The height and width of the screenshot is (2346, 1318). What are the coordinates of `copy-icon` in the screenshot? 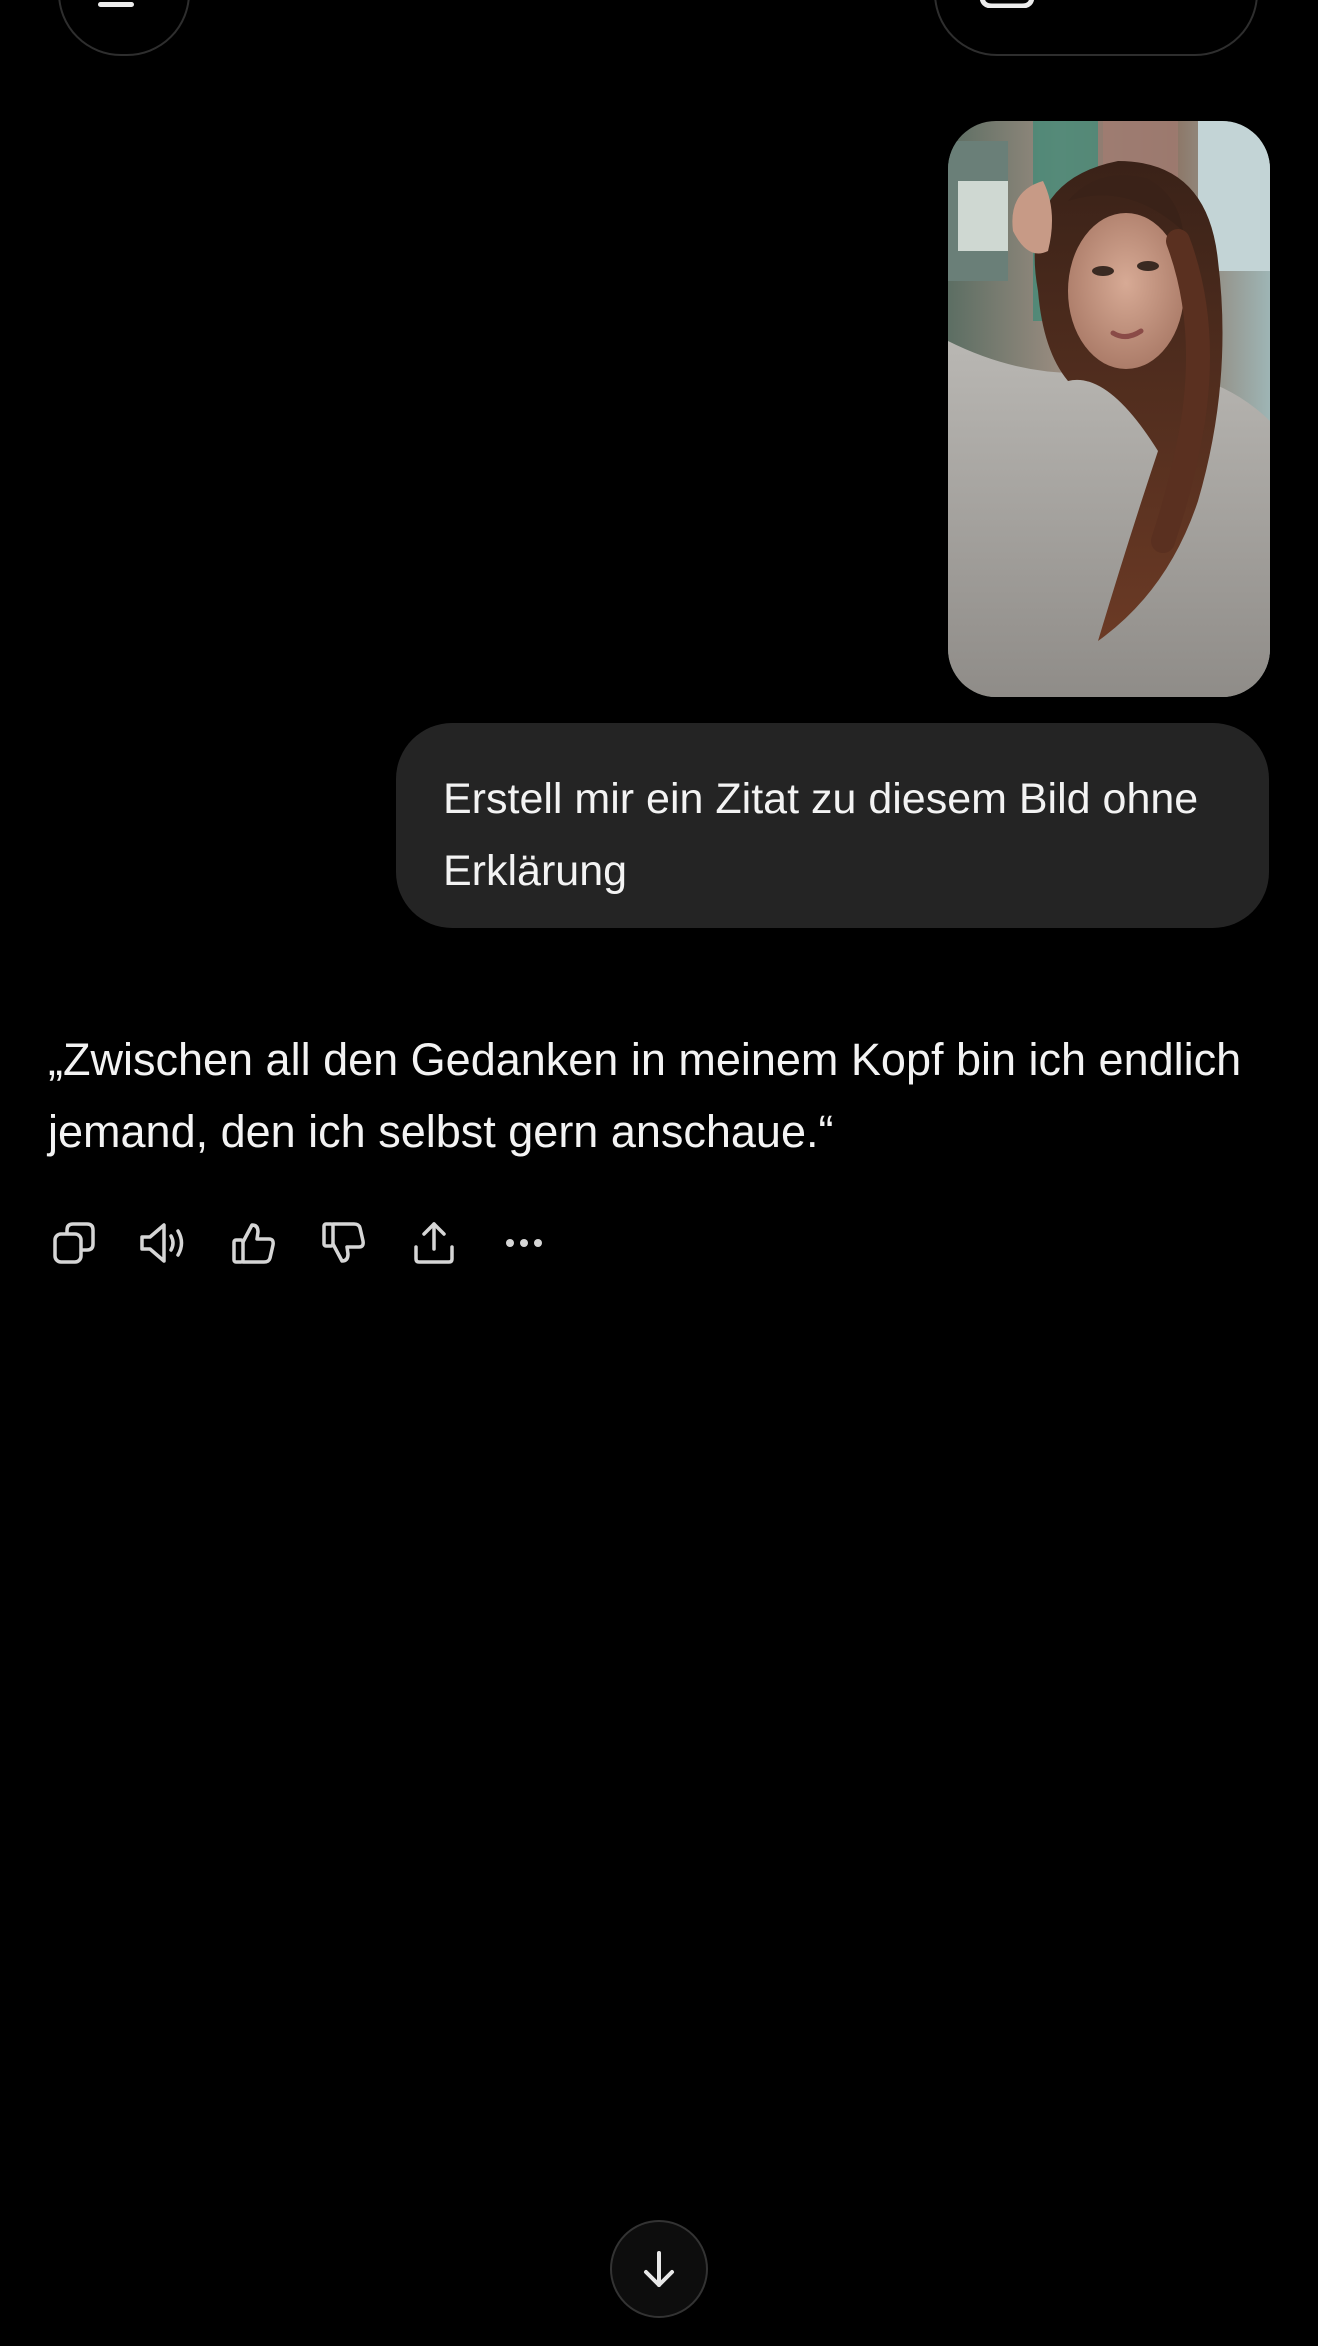 It's located at (74, 1243).